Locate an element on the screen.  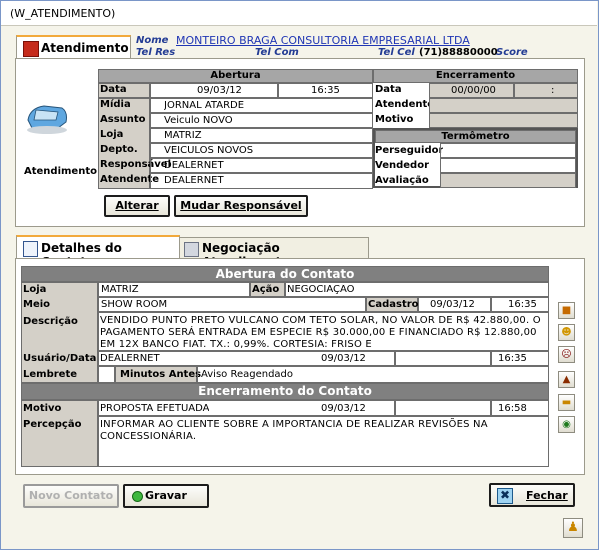
enc-data-label: Data is located at coordinates (388, 89).